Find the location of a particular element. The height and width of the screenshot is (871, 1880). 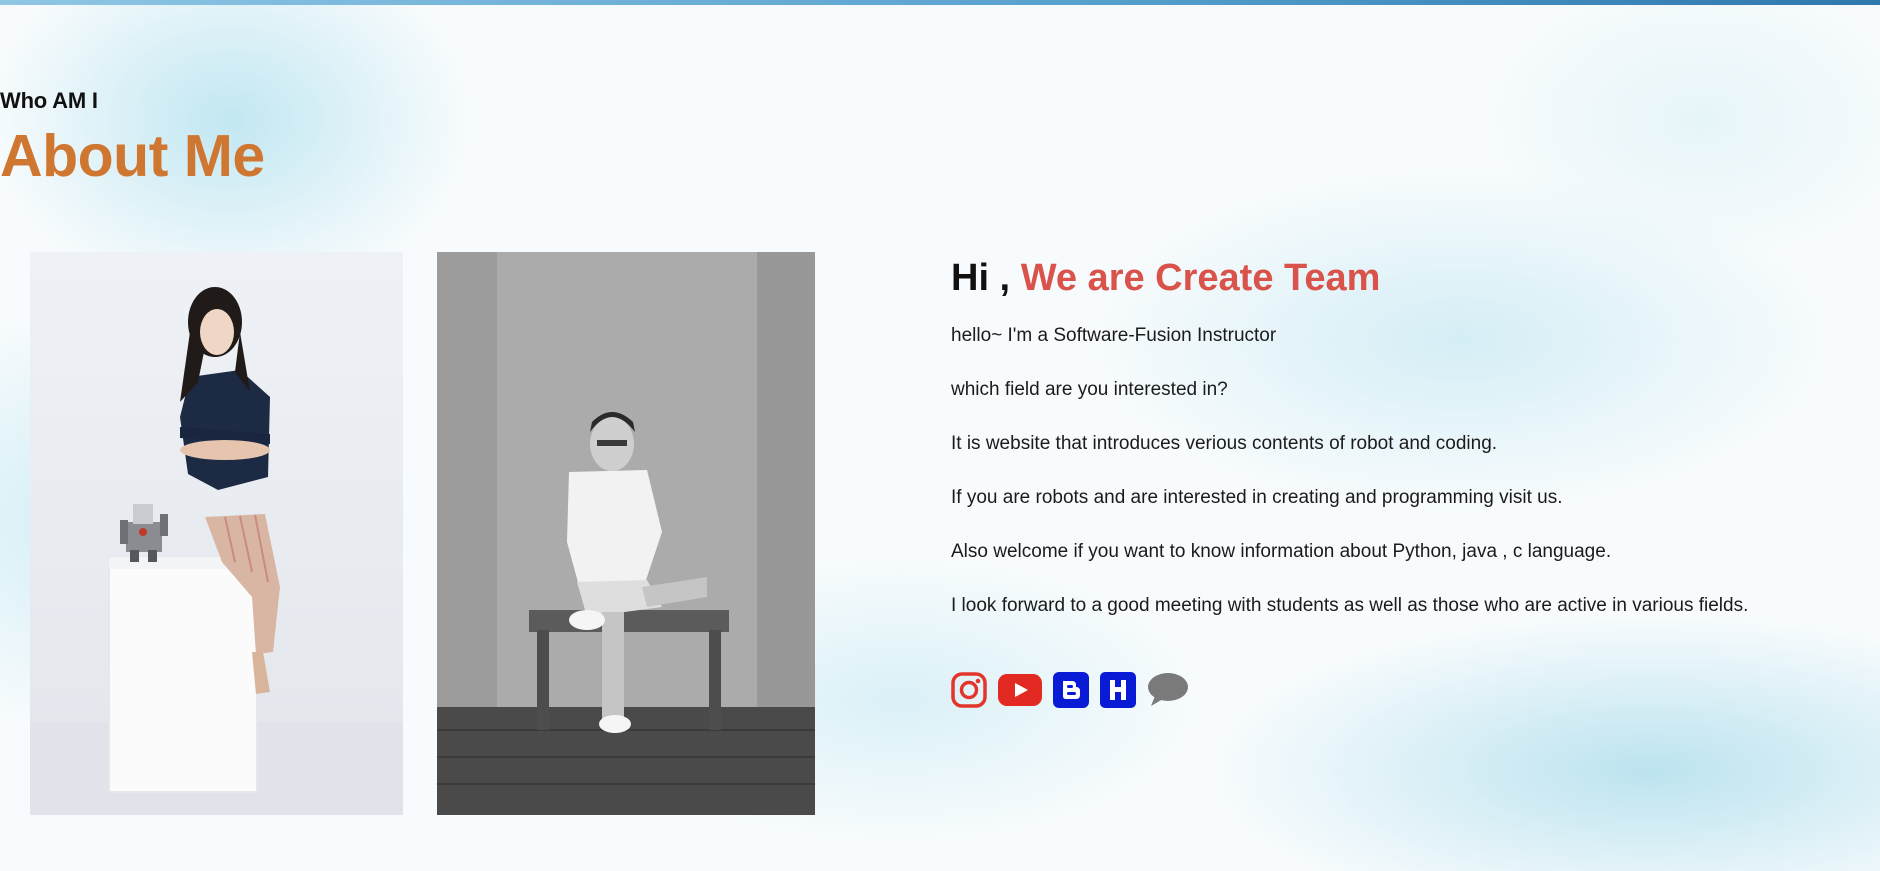

woman-photo-illustration is located at coordinates (216, 551).